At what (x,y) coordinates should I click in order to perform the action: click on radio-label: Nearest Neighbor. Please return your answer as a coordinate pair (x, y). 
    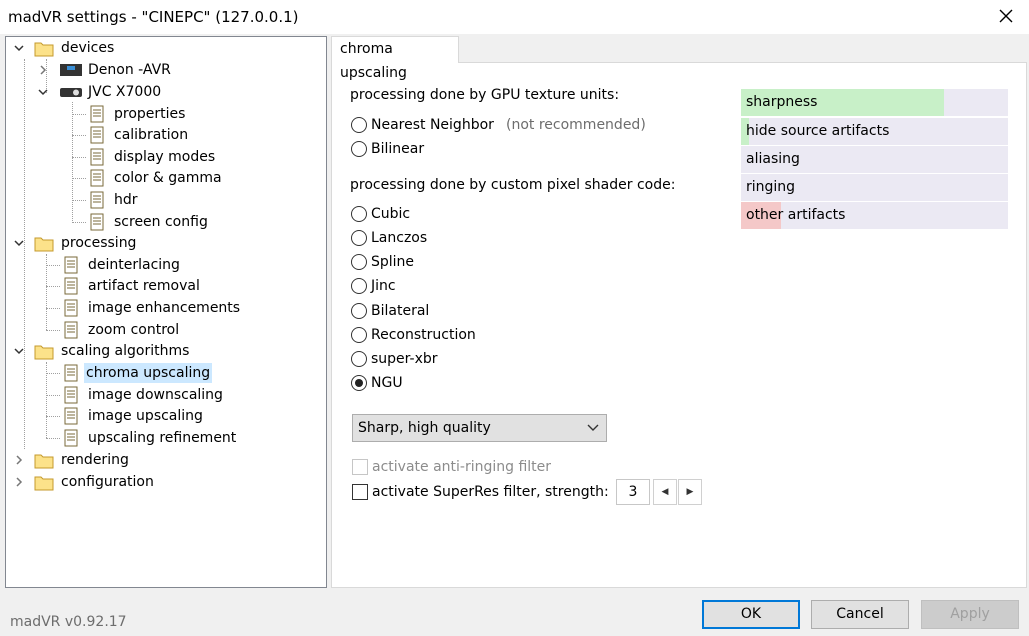
    Looking at the image, I should click on (432, 125).